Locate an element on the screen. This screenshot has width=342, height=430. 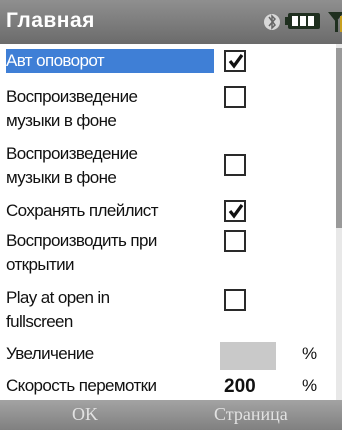
scrollbar is located at coordinates (339, 222).